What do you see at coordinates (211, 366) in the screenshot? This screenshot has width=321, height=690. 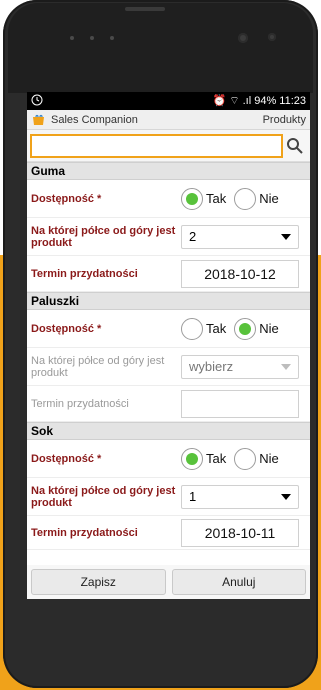 I see `shelf-select-value: wybierz` at bounding box center [211, 366].